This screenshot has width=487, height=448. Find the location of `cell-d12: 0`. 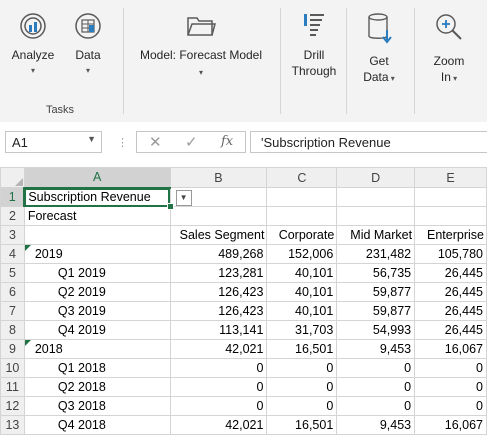

cell-d12: 0 is located at coordinates (376, 406).